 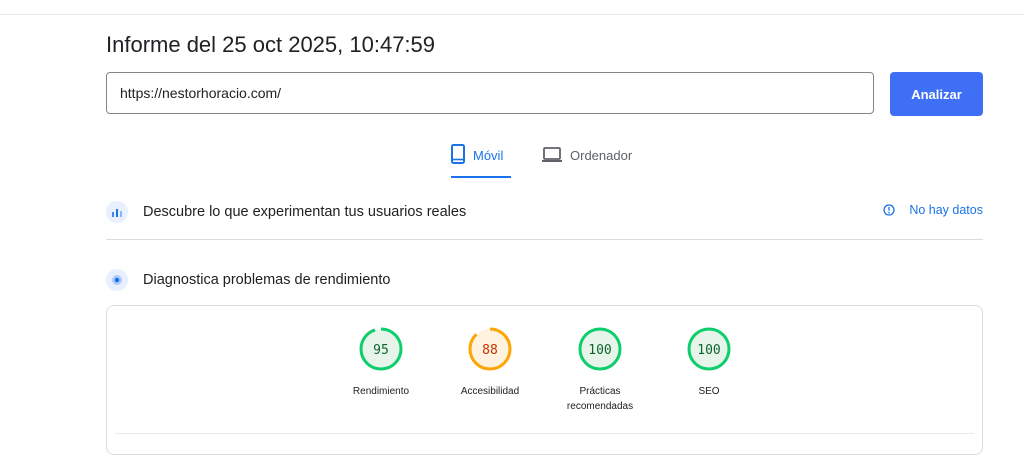 I want to click on score-value: 88, so click(x=490, y=350).